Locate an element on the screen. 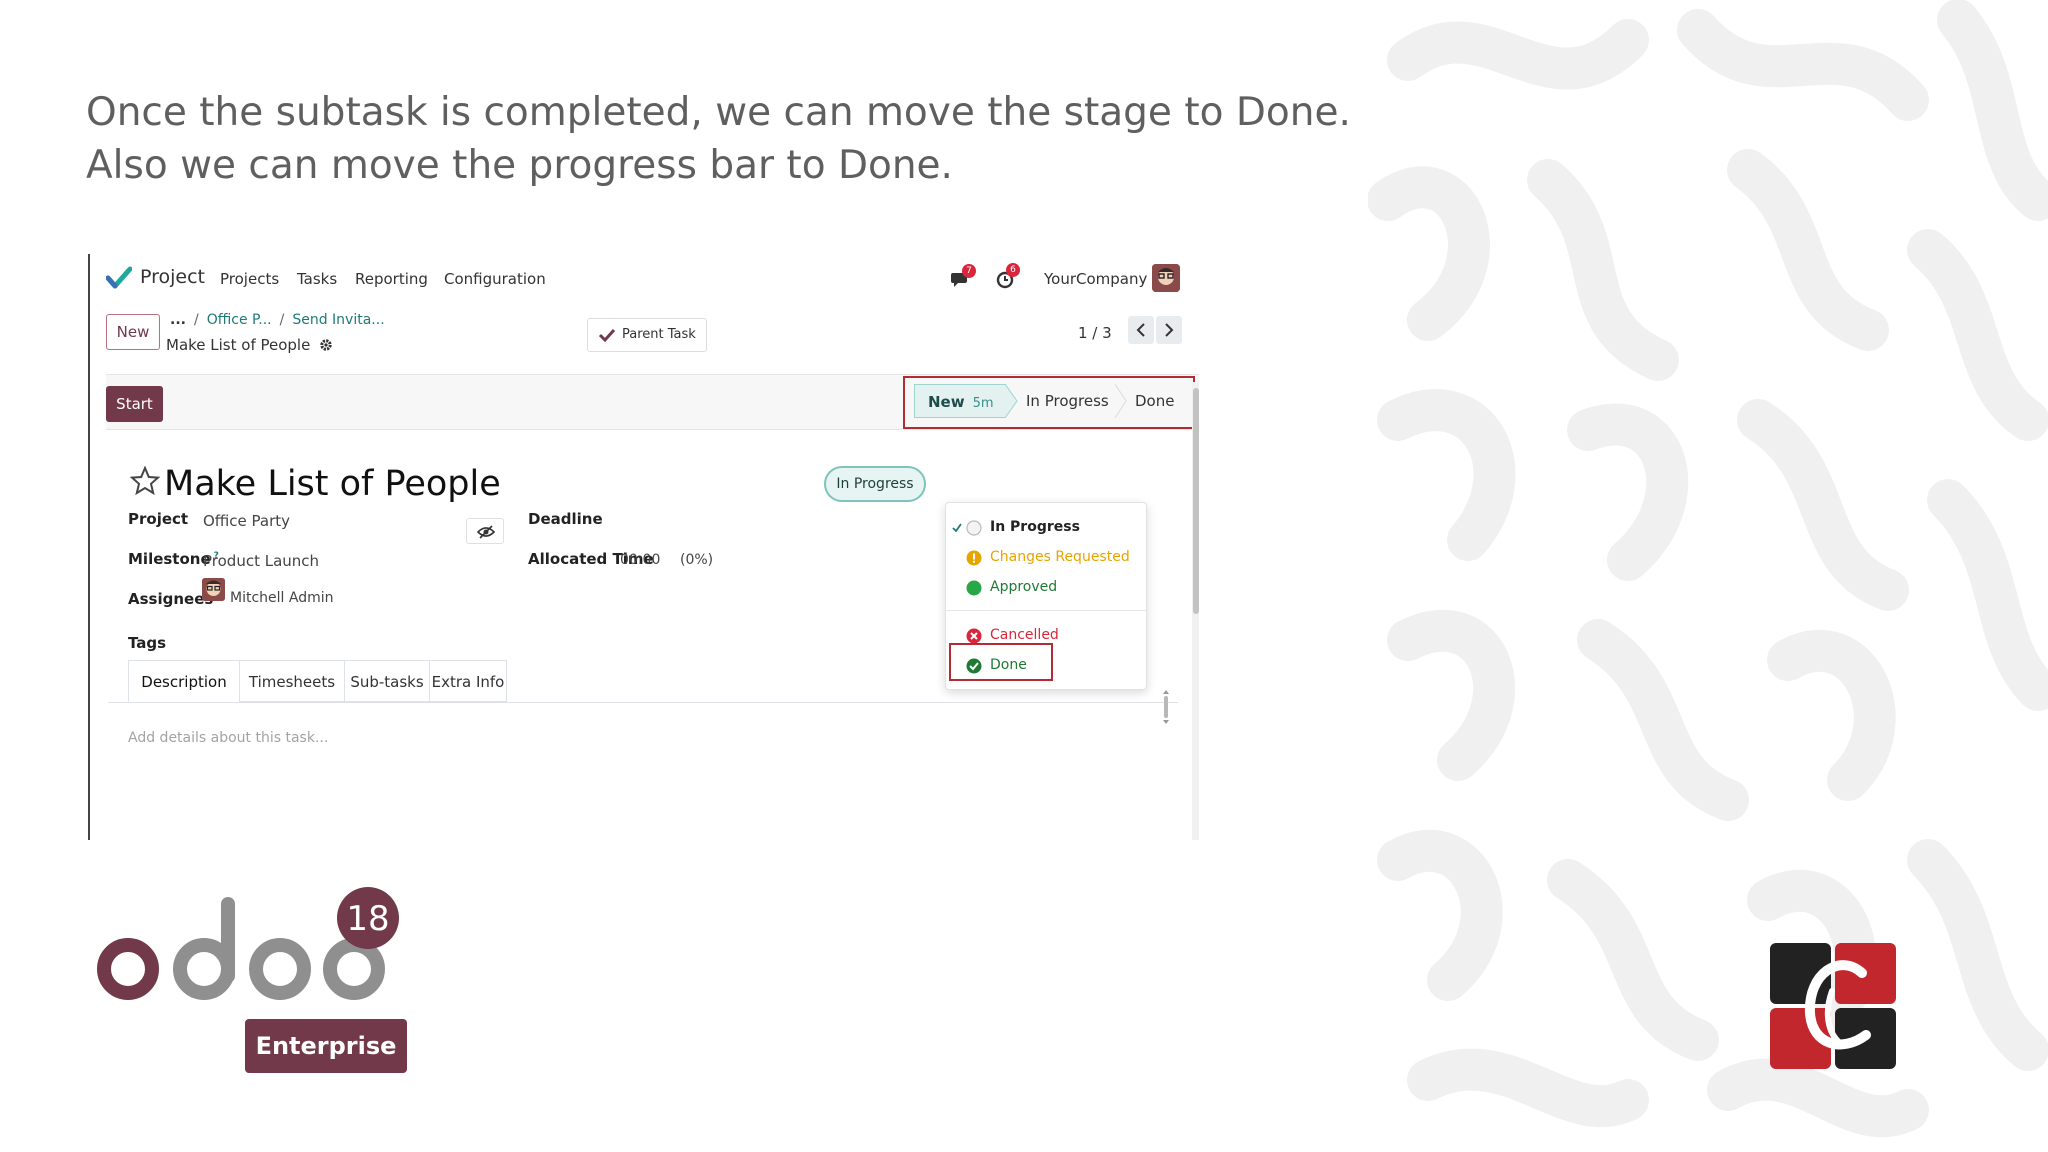  state-selector: In Progress is located at coordinates (875, 484).